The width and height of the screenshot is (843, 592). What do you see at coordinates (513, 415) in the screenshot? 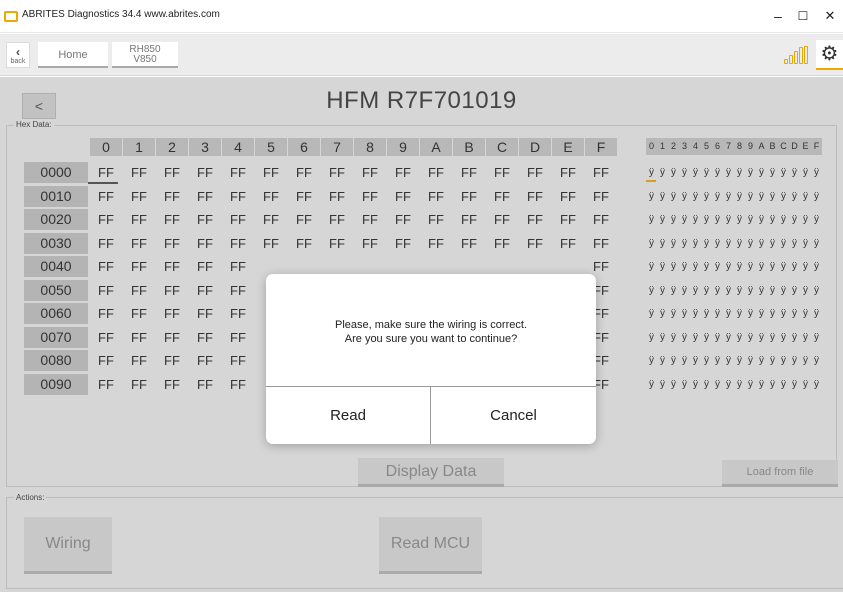
I see `cancel-button: Cancel` at bounding box center [513, 415].